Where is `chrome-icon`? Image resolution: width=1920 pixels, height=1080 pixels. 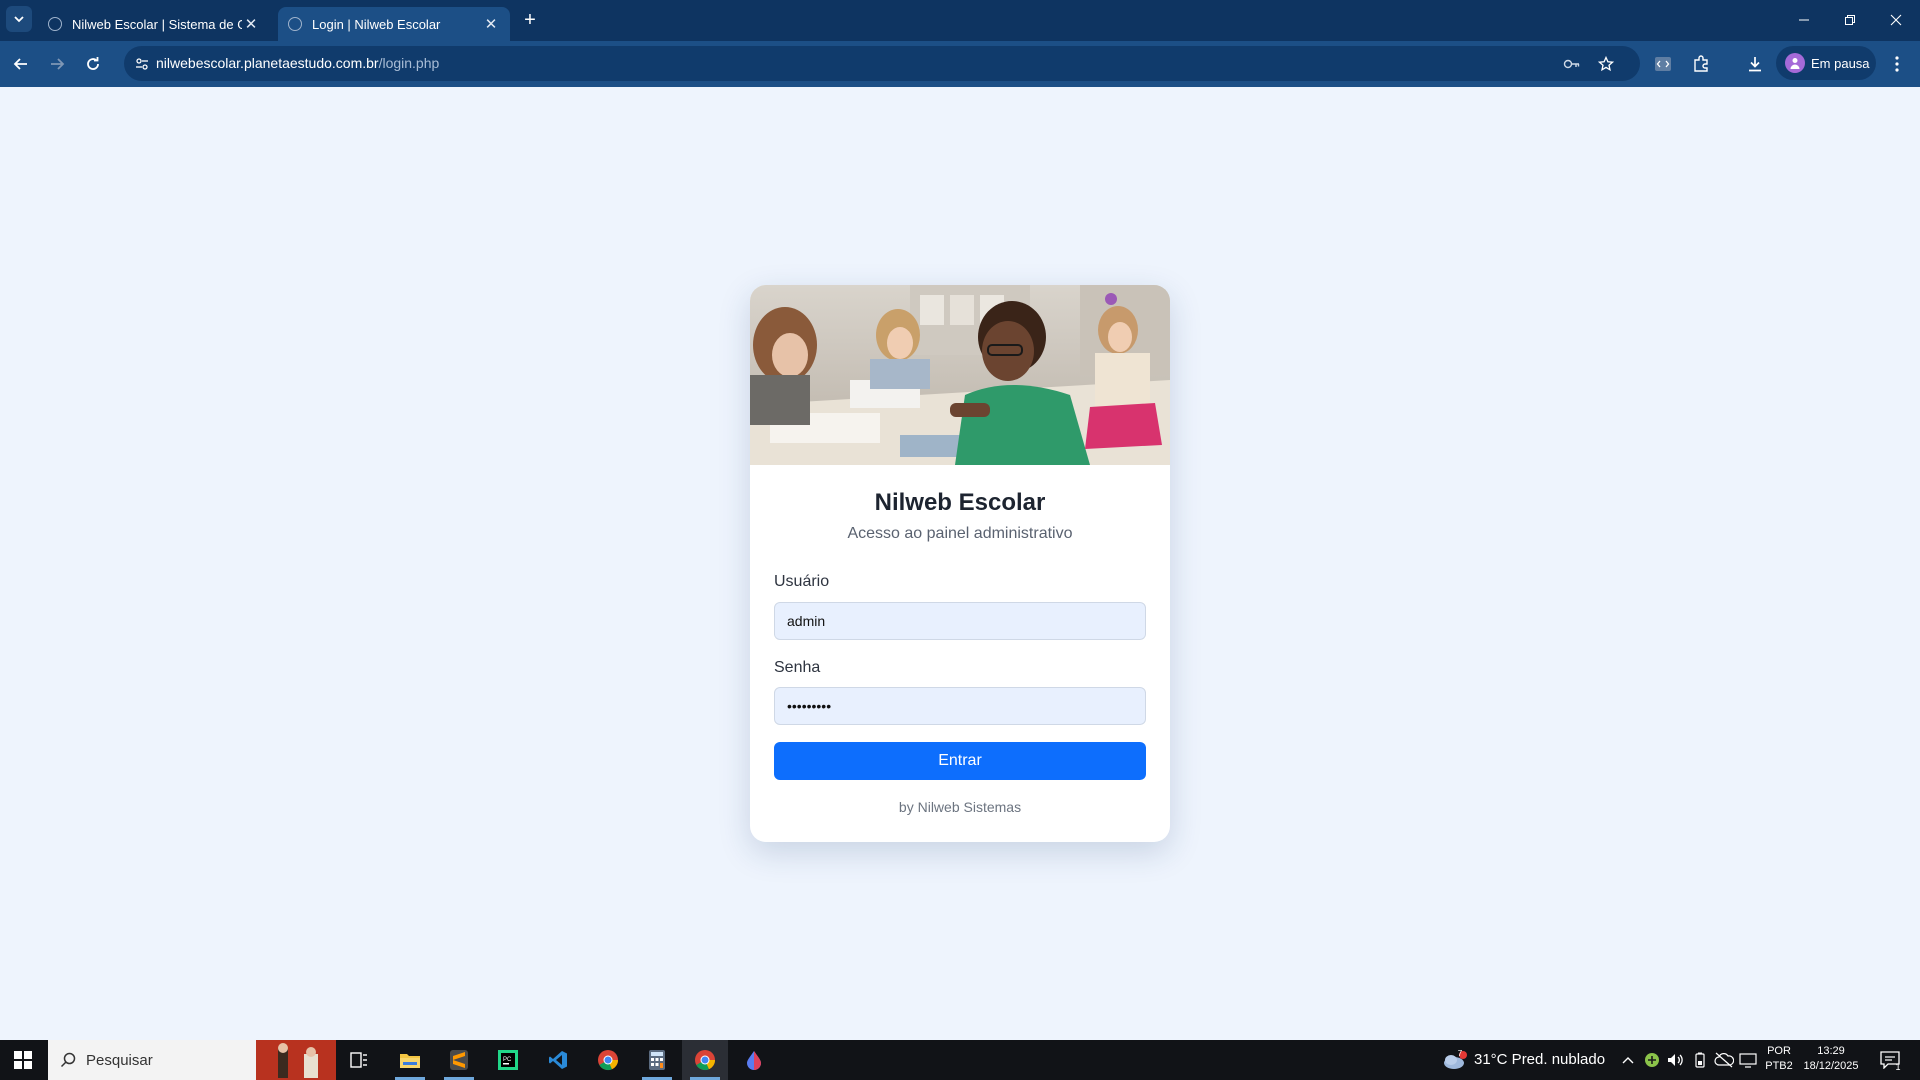
chrome-icon is located at coordinates (608, 1060).